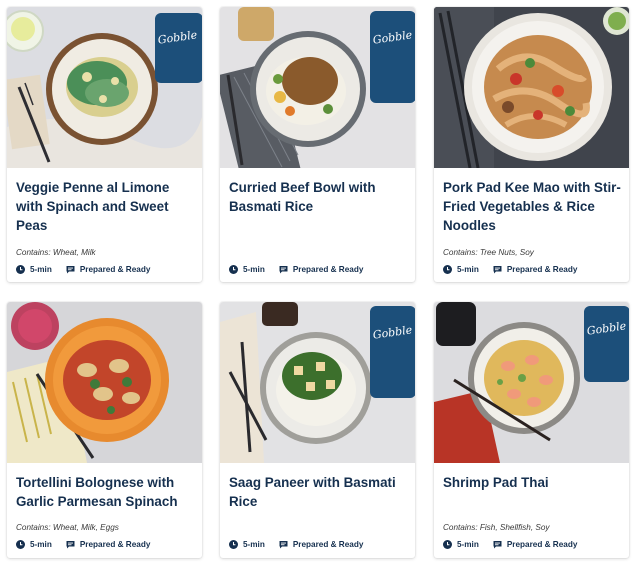 The width and height of the screenshot is (634, 568). Describe the element at coordinates (496, 527) in the screenshot. I see `allergen-text: Contains: Fish, Shellfish, Soy` at that location.